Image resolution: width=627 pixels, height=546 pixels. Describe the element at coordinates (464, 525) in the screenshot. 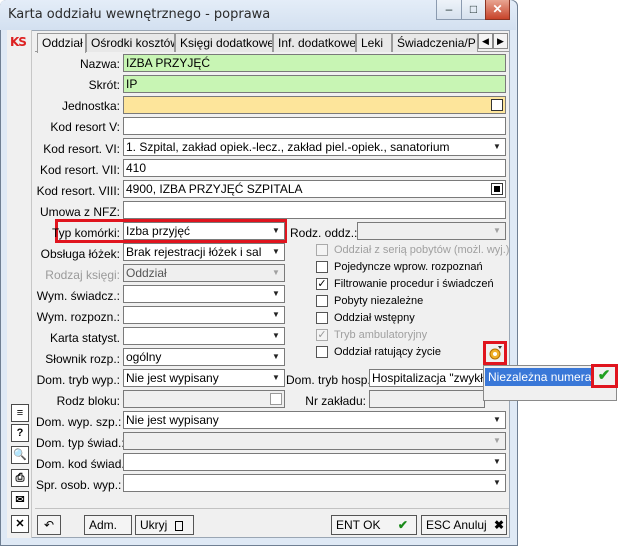

I see `cancel-button: ESC Anuluj ✖` at that location.